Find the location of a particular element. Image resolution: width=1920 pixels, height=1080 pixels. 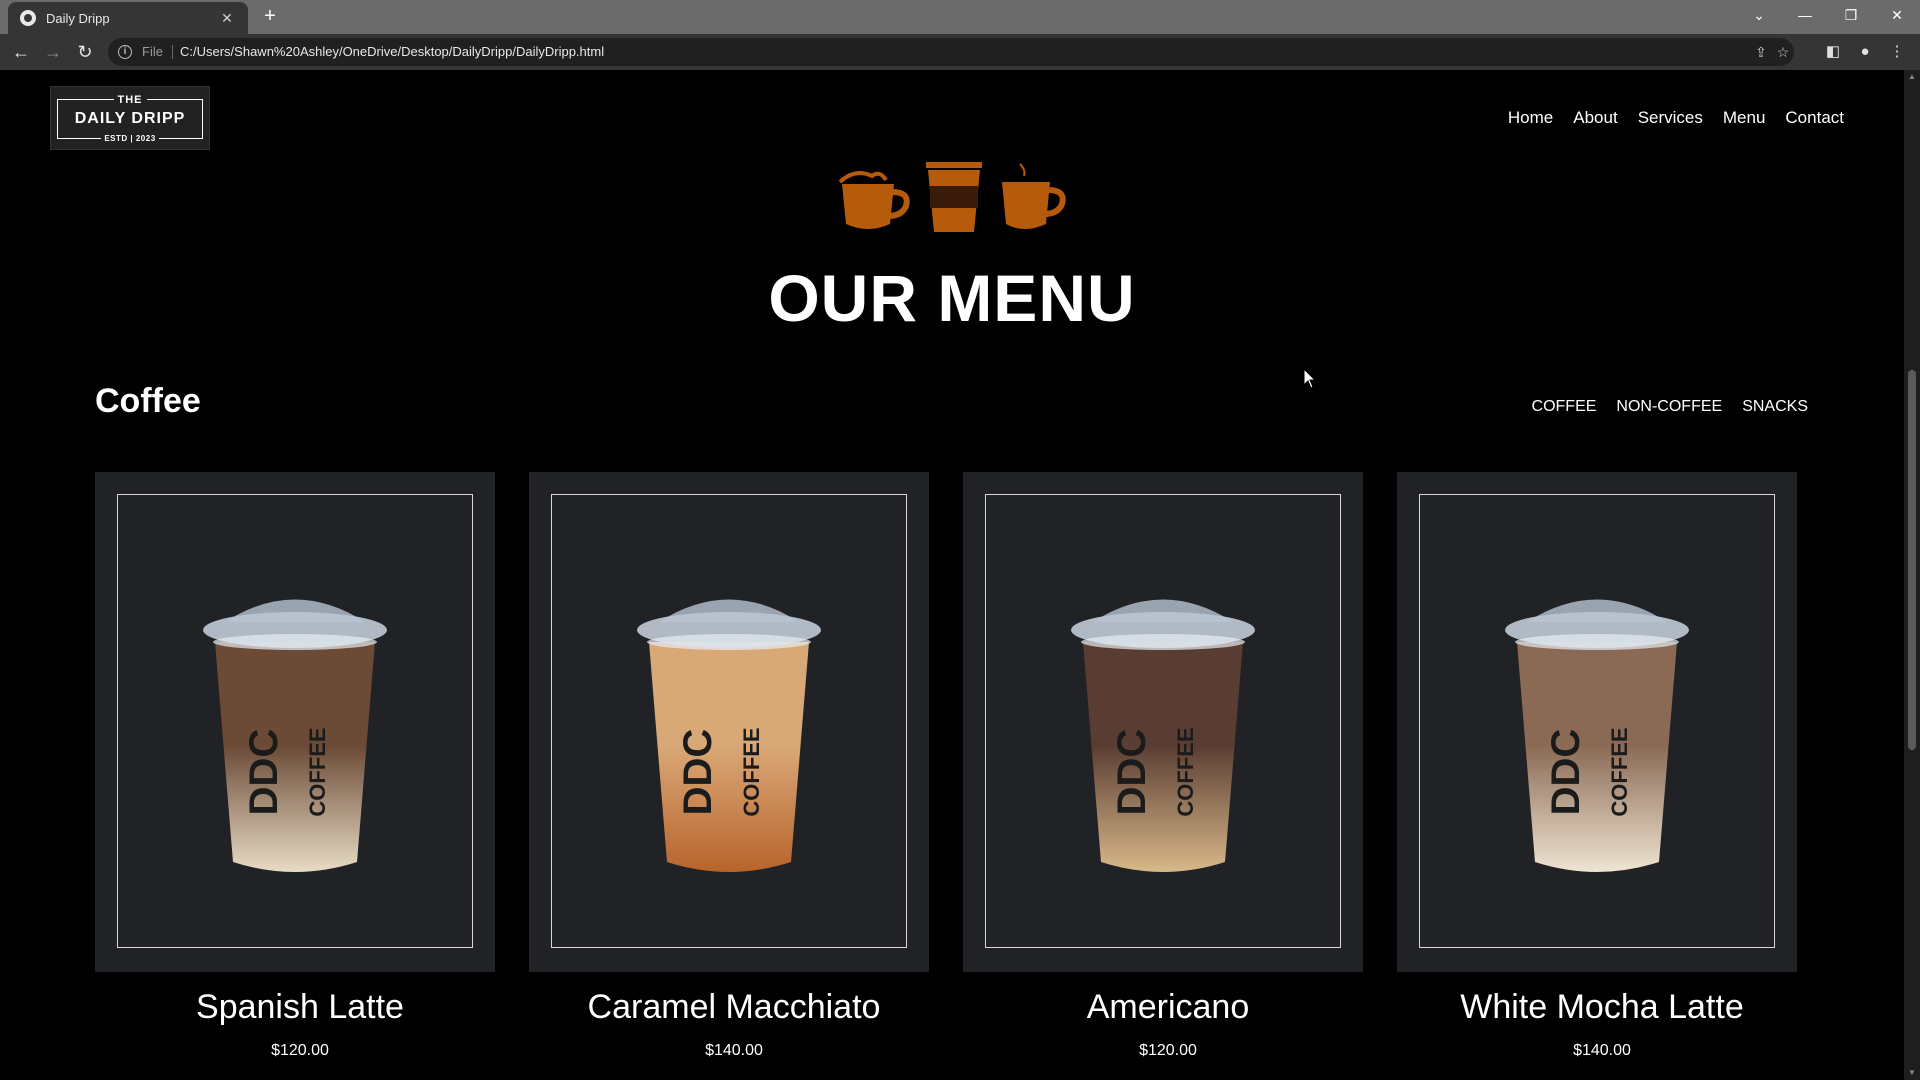

logo-estd: ESTD | 2023 is located at coordinates (130, 138).